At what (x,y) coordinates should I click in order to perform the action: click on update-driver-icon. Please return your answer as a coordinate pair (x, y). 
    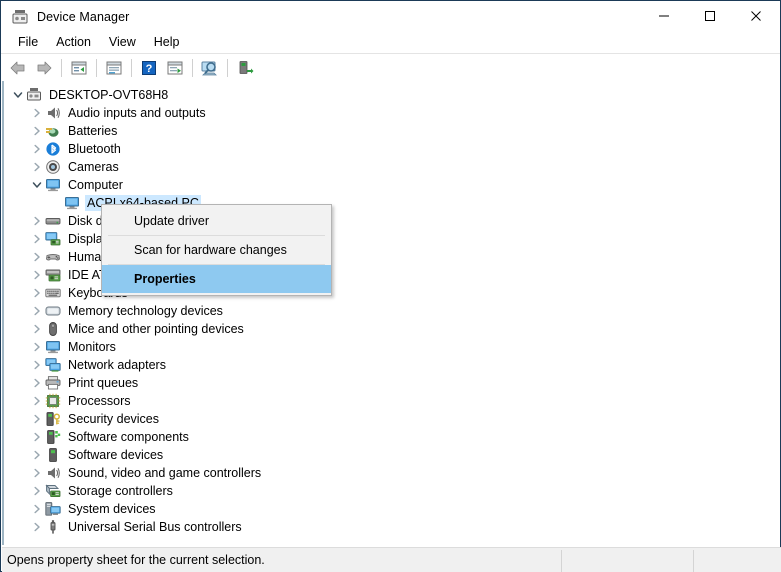
    Looking at the image, I should click on (175, 68).